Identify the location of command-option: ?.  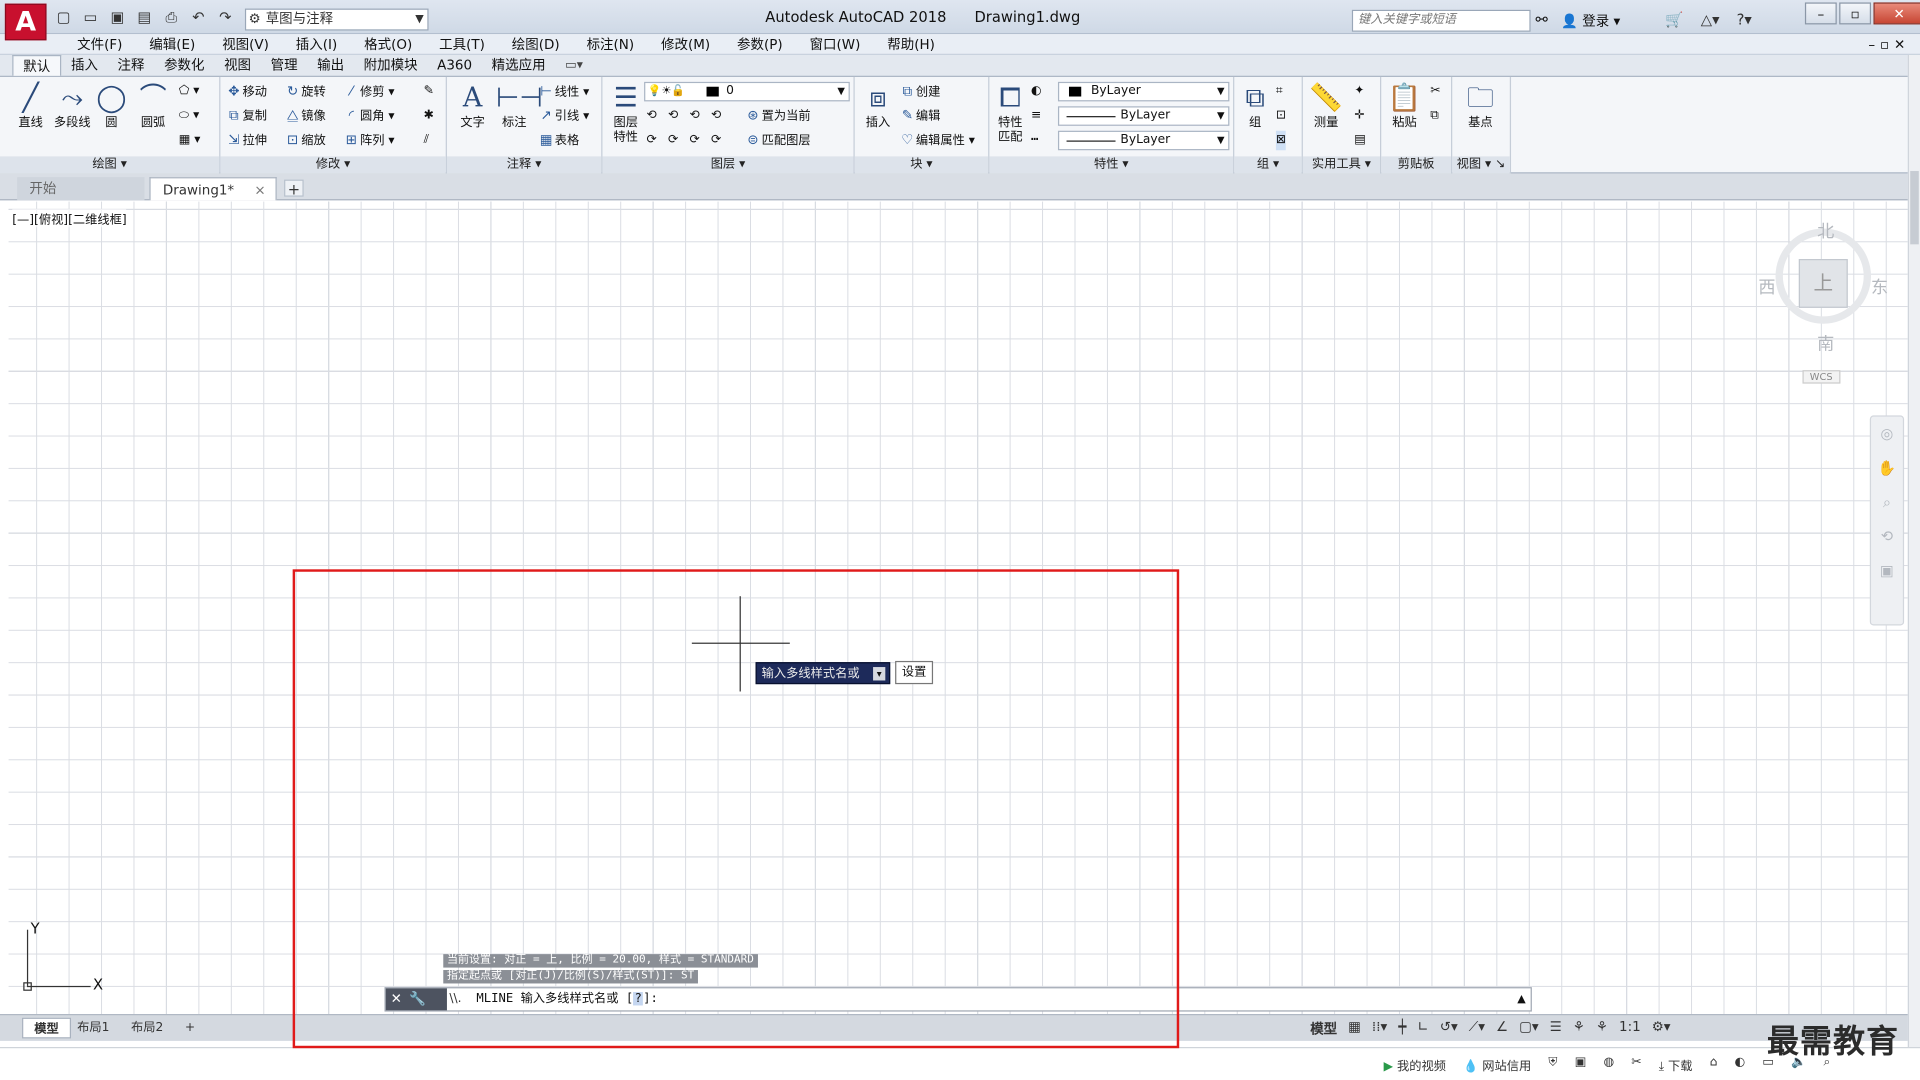
(638, 999).